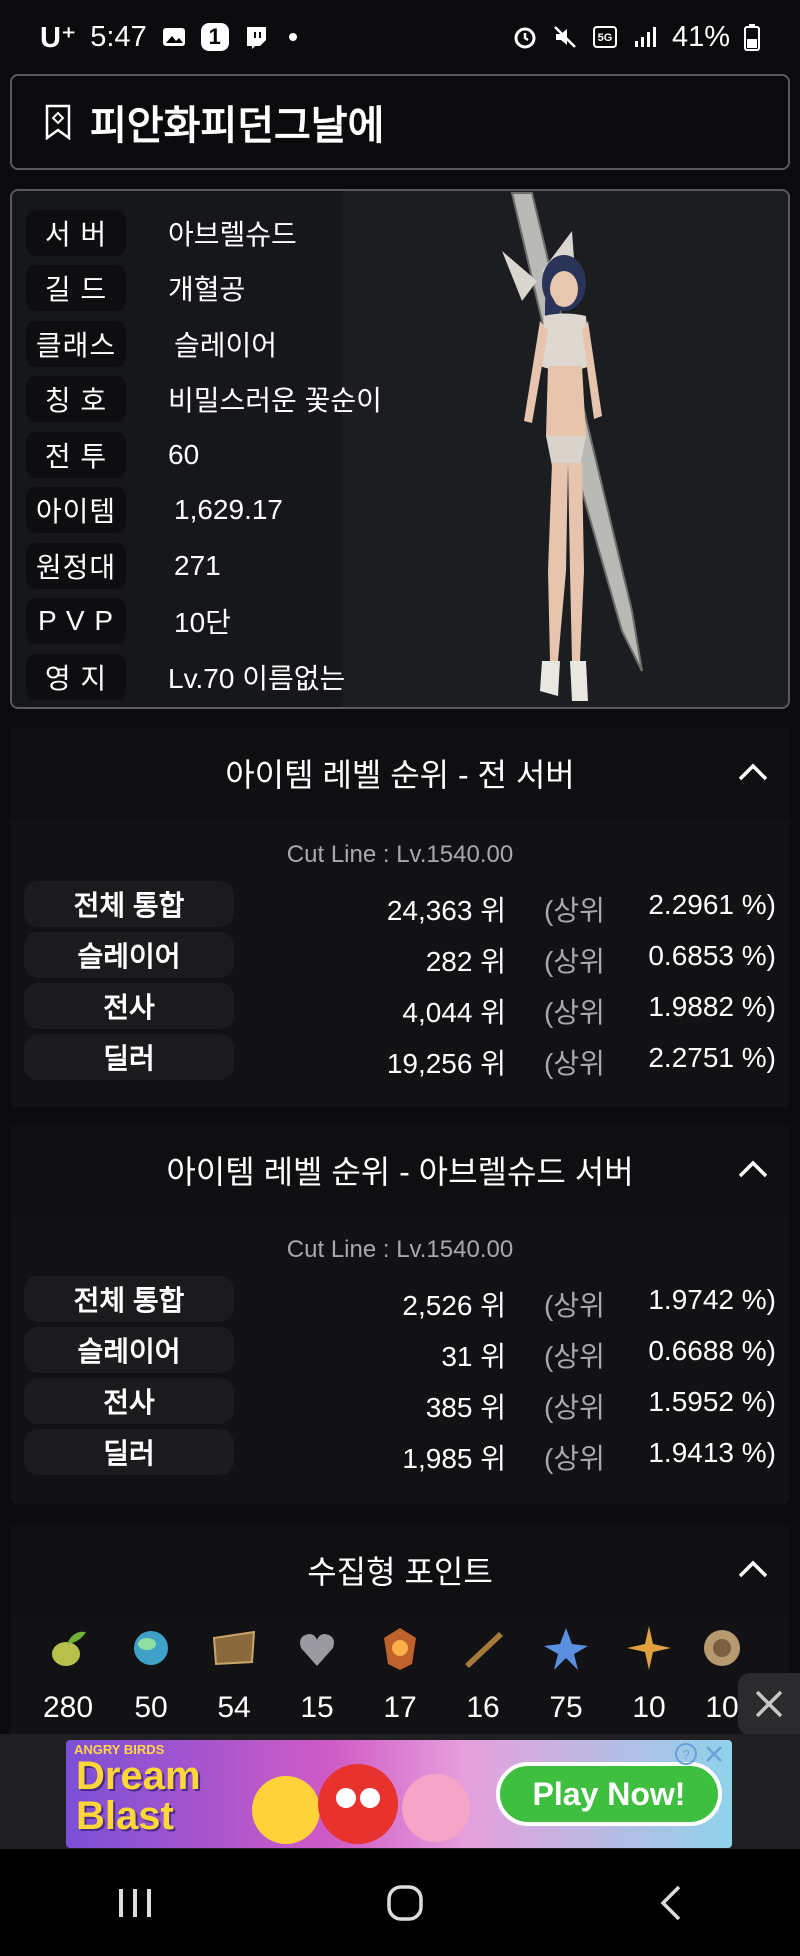  Describe the element at coordinates (400, 1649) in the screenshot. I see `ignea-token-icon` at that location.